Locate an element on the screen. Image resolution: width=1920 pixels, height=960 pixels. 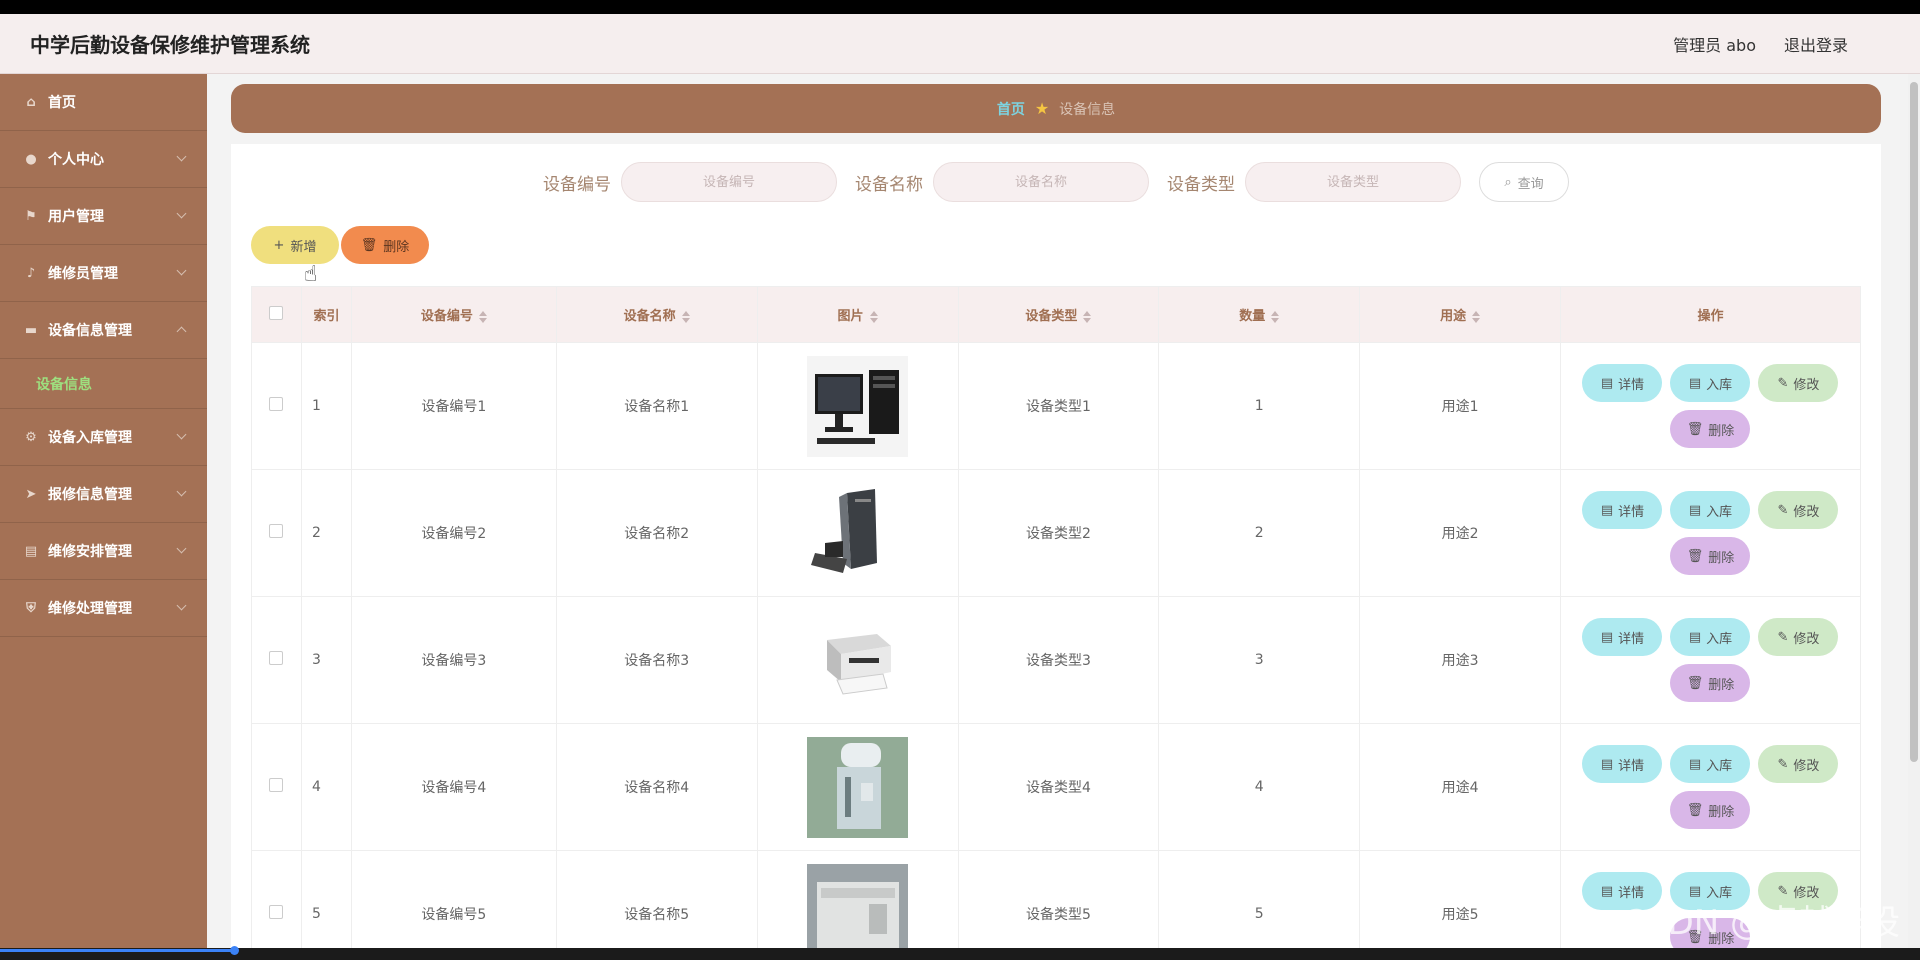
column-header: 设备编号 is located at coordinates (453, 314).